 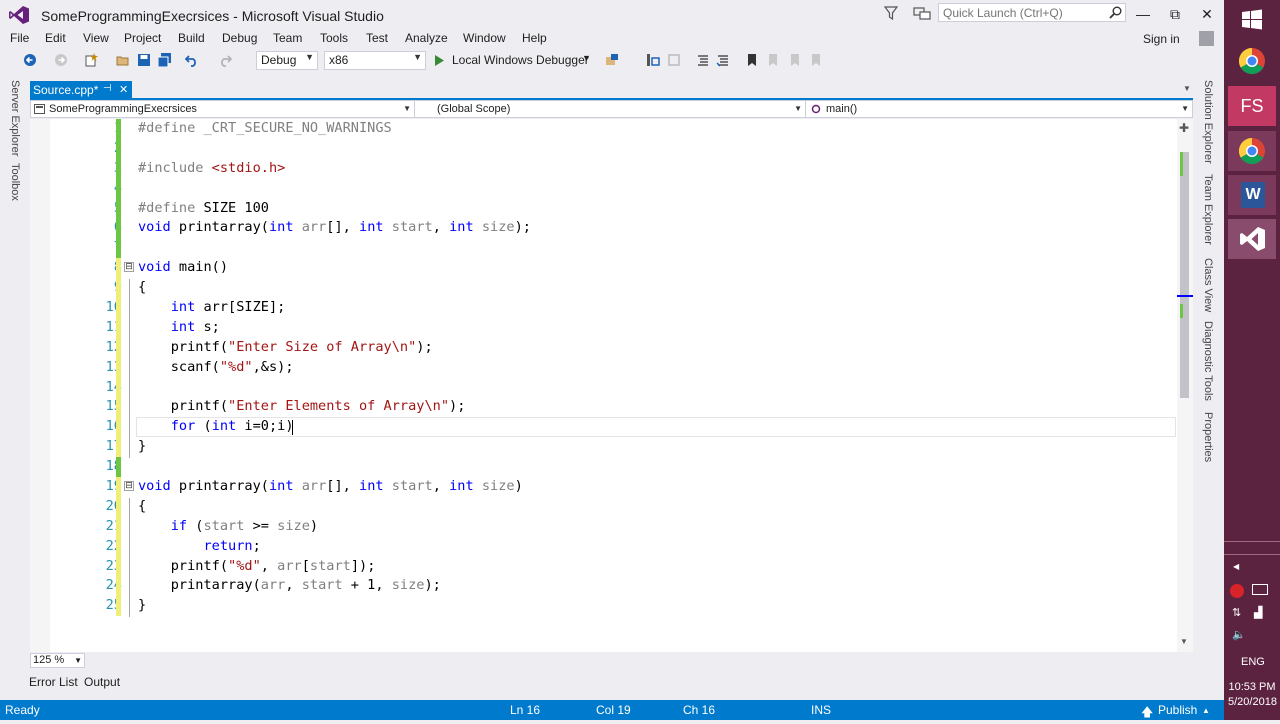 I want to click on sign-in-link: Sign in, so click(x=1161, y=39).